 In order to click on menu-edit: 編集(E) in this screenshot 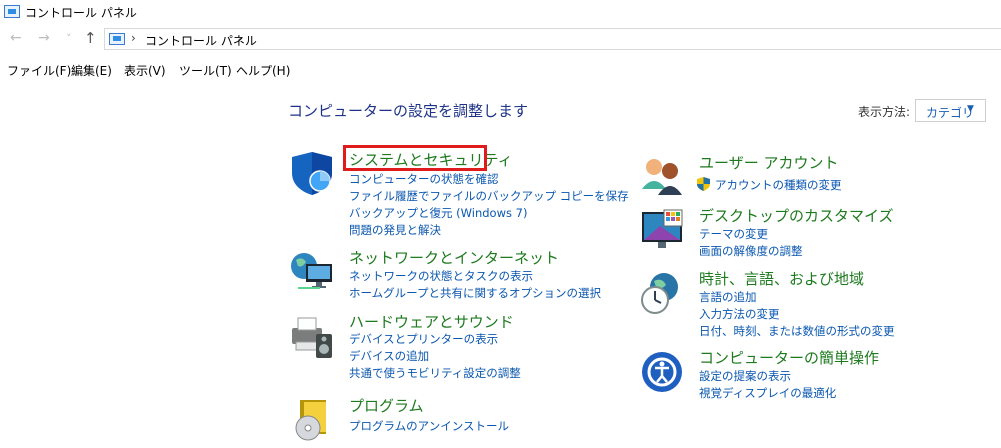, I will do `click(91, 70)`.